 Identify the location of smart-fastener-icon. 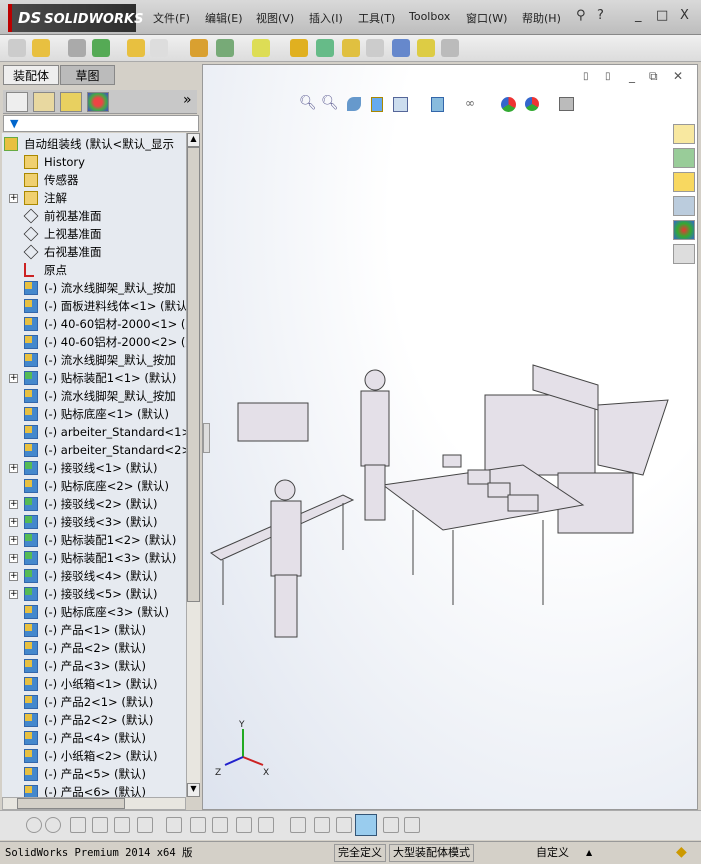
(136, 48).